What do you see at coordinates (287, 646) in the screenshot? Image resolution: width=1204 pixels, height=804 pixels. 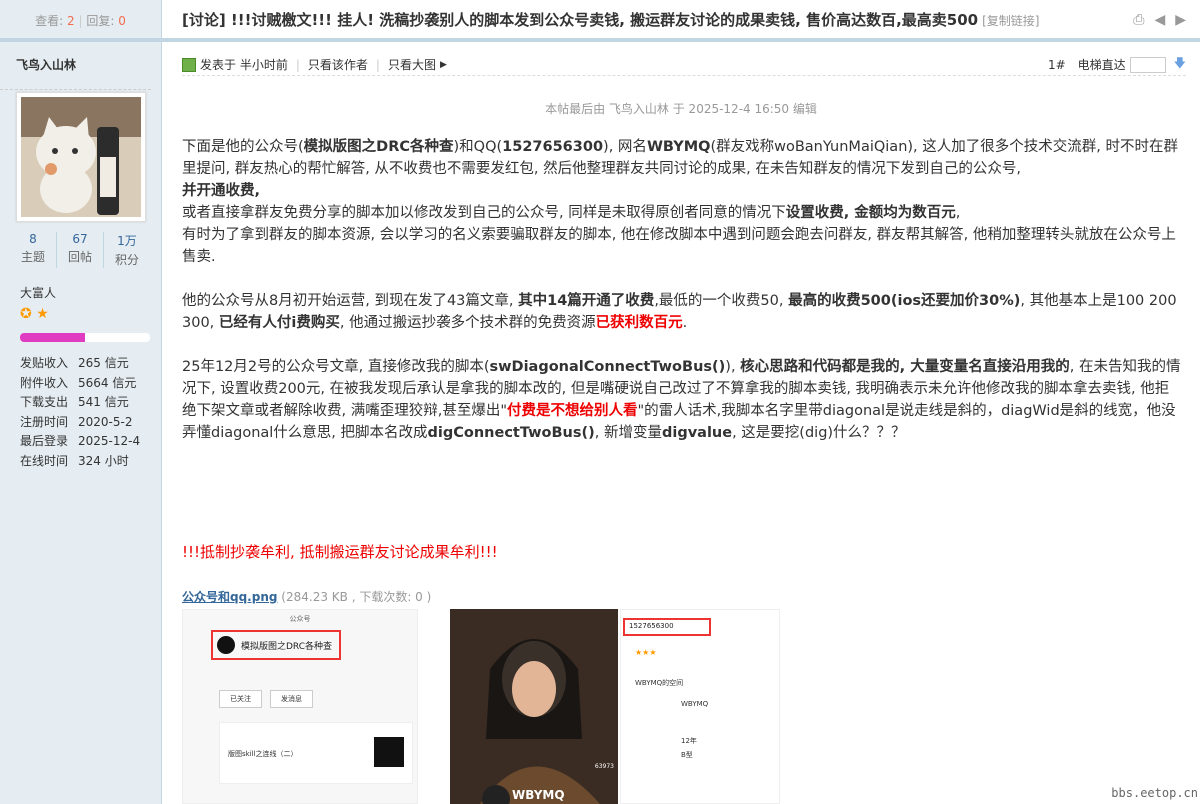 I see `account-name: 模拟版图之DRC各种查` at bounding box center [287, 646].